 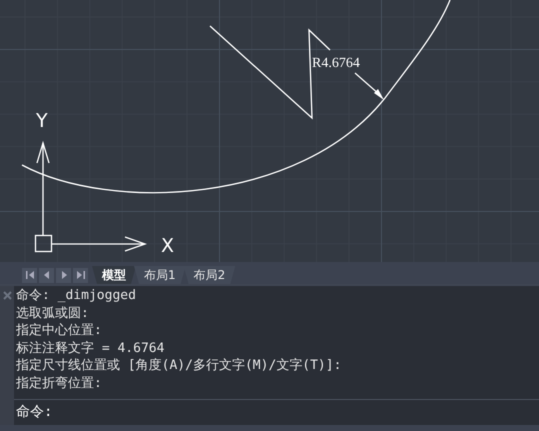 What do you see at coordinates (53, 313) in the screenshot?
I see `command-history-line: 选取弧或圆:` at bounding box center [53, 313].